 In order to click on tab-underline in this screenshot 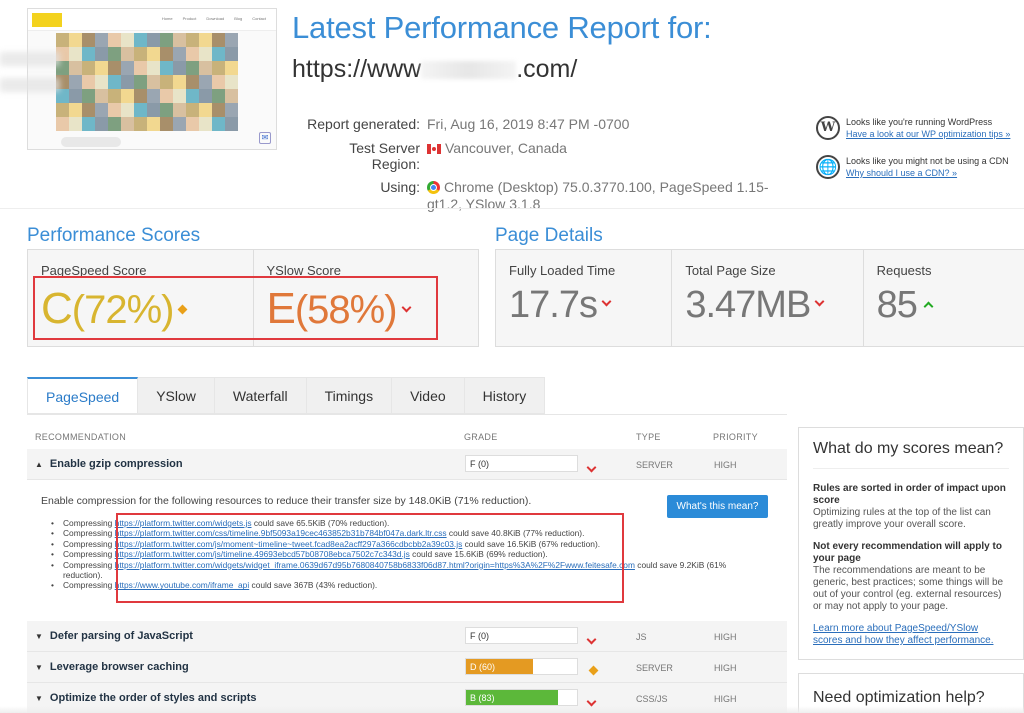, I will do `click(407, 414)`.